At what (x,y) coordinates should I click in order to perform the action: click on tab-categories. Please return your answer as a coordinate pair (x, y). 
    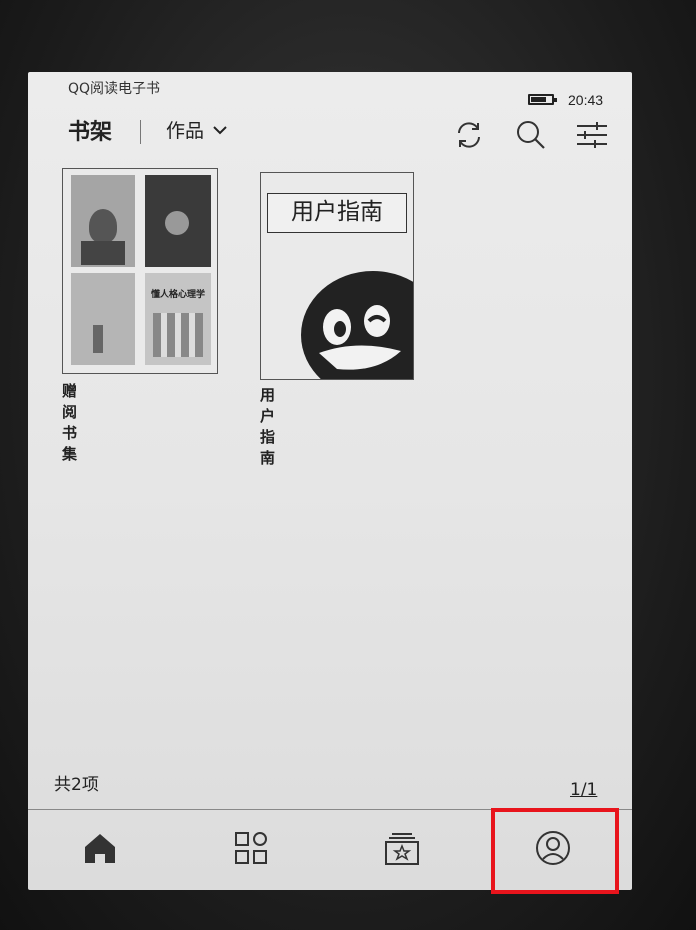
    Looking at the image, I should click on (251, 848).